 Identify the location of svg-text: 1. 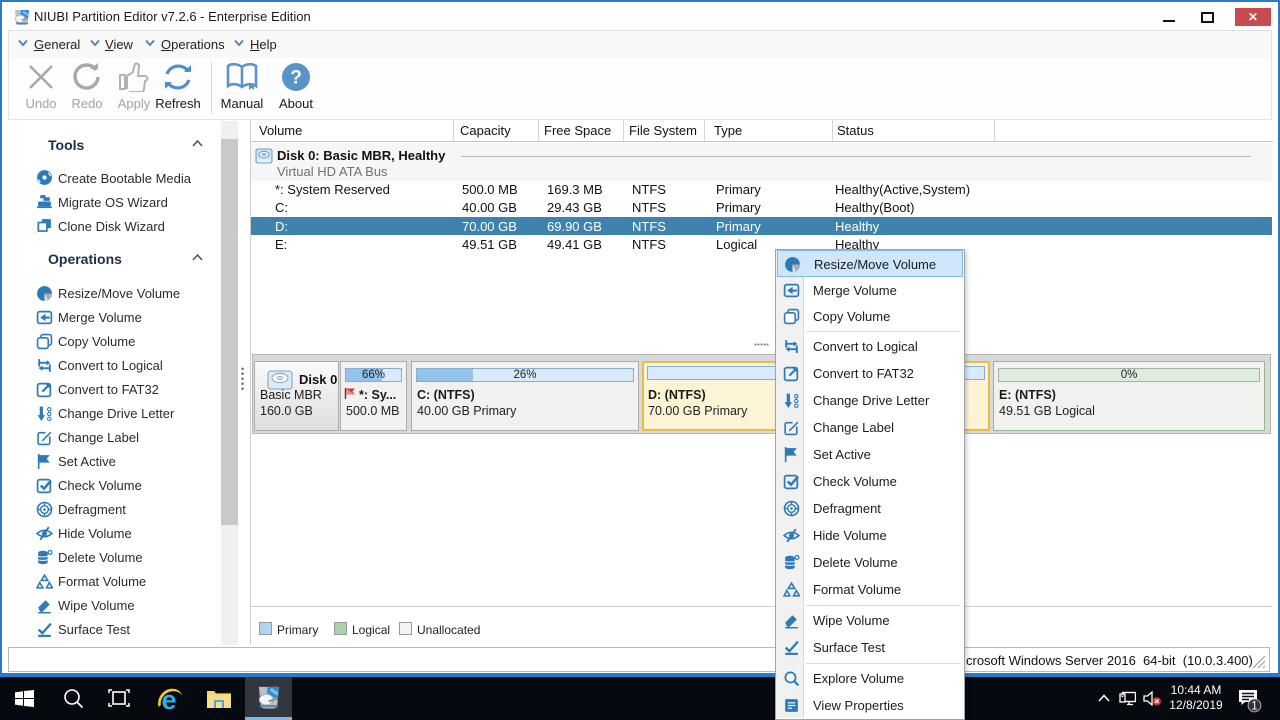
(1254, 707).